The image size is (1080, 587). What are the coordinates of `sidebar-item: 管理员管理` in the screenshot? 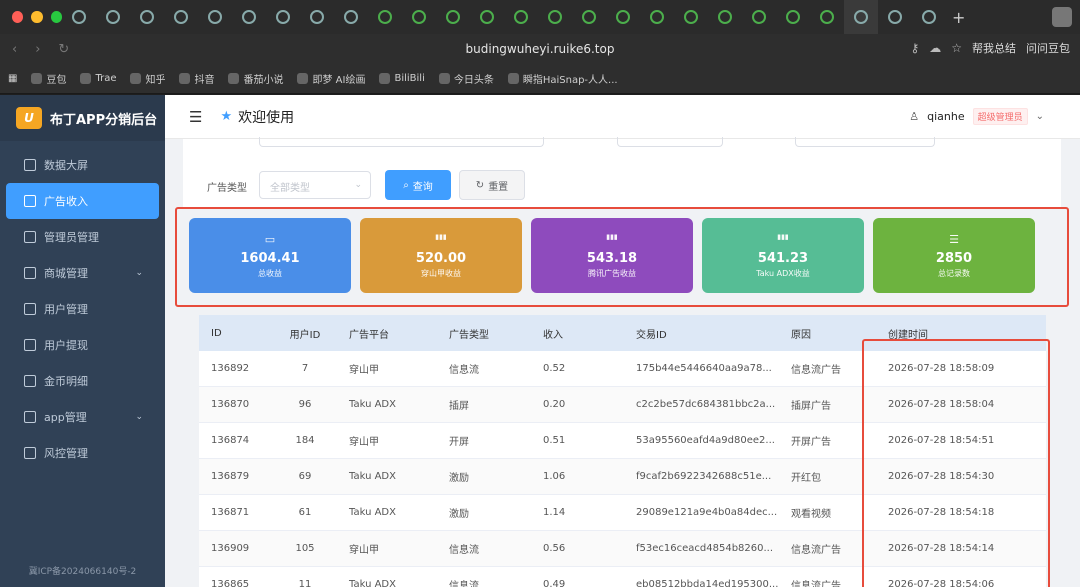 It's located at (82, 237).